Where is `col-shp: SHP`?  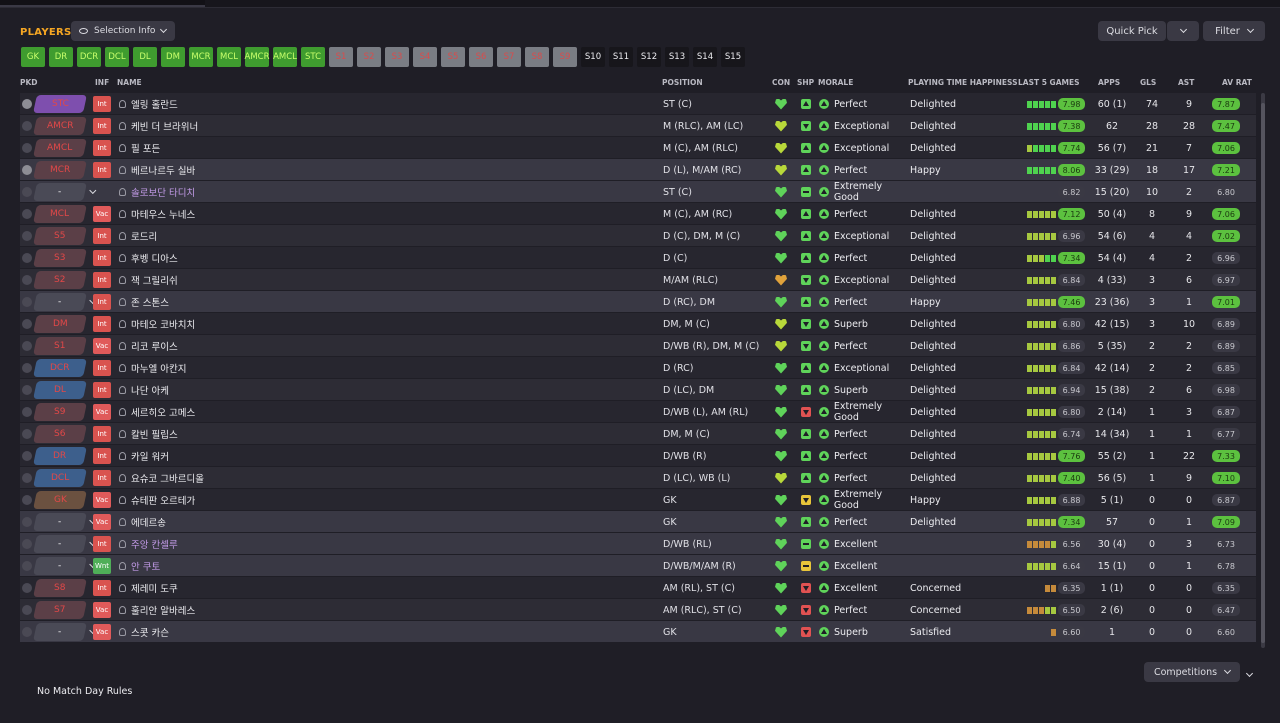 col-shp: SHP is located at coordinates (805, 82).